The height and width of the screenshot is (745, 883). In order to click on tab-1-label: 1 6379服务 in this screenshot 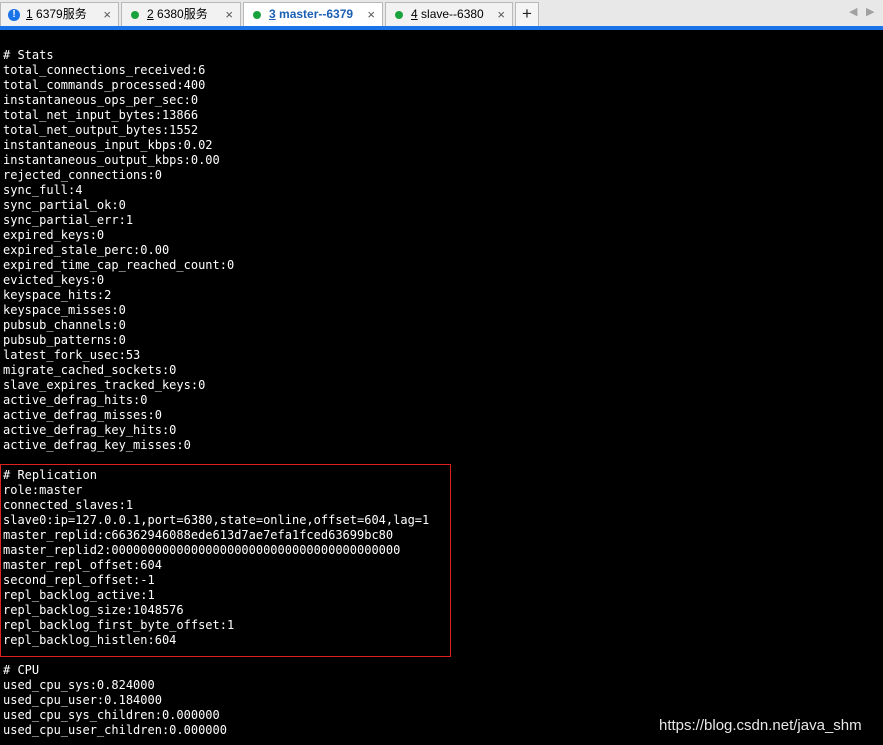, I will do `click(56, 14)`.